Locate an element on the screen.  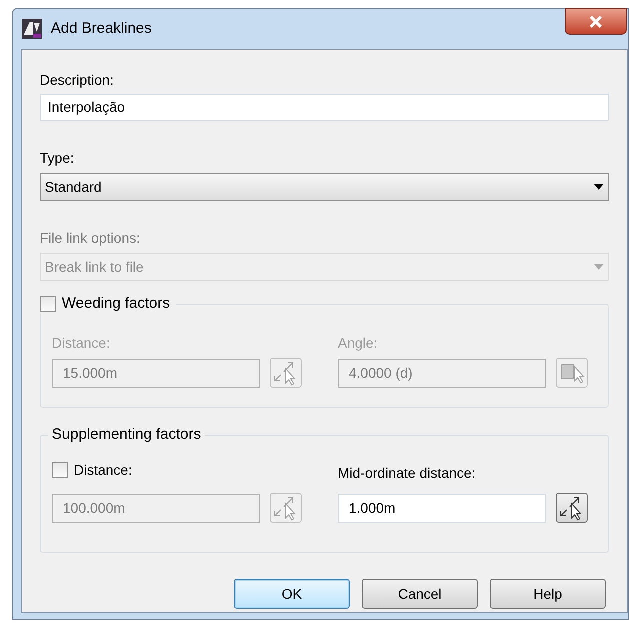
group-title: Supplementing factors is located at coordinates (127, 435).